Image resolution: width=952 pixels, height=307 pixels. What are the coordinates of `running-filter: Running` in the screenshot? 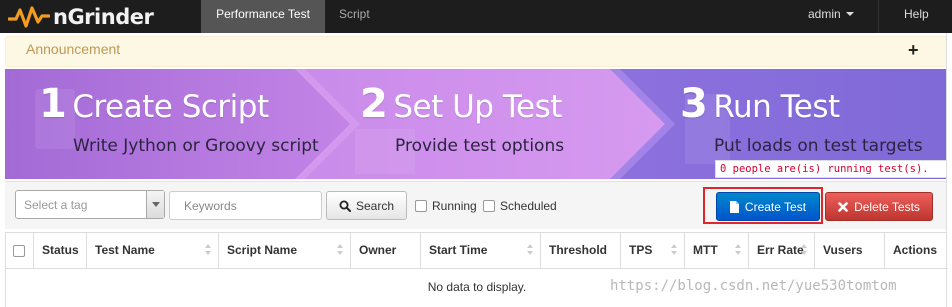 It's located at (446, 206).